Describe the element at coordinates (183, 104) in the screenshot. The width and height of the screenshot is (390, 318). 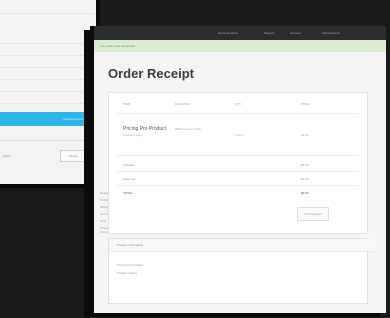
I see `column-header-duration: DURATION` at that location.